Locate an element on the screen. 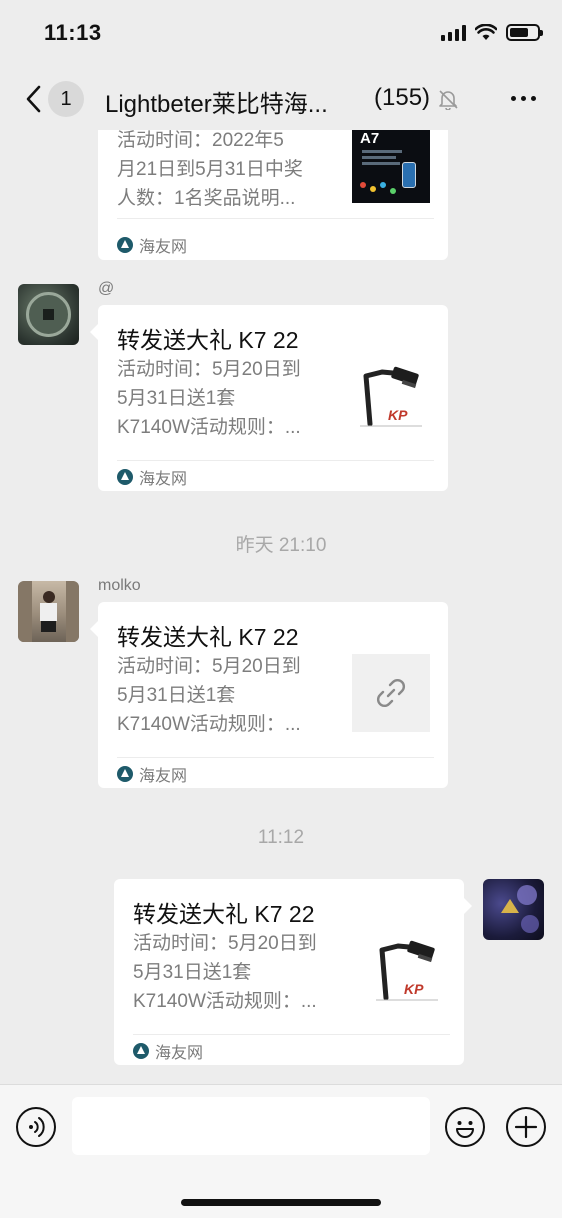 The image size is (562, 1218). wifi-icon is located at coordinates (486, 32).